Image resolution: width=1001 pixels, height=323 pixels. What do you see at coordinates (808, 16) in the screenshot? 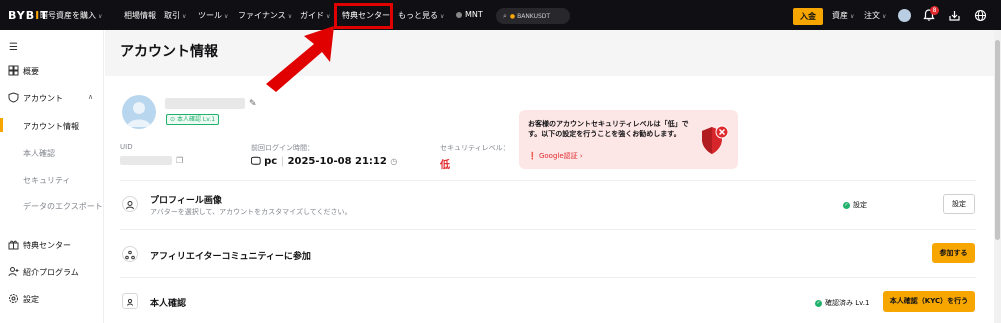
I see `deposit-button: 入金` at bounding box center [808, 16].